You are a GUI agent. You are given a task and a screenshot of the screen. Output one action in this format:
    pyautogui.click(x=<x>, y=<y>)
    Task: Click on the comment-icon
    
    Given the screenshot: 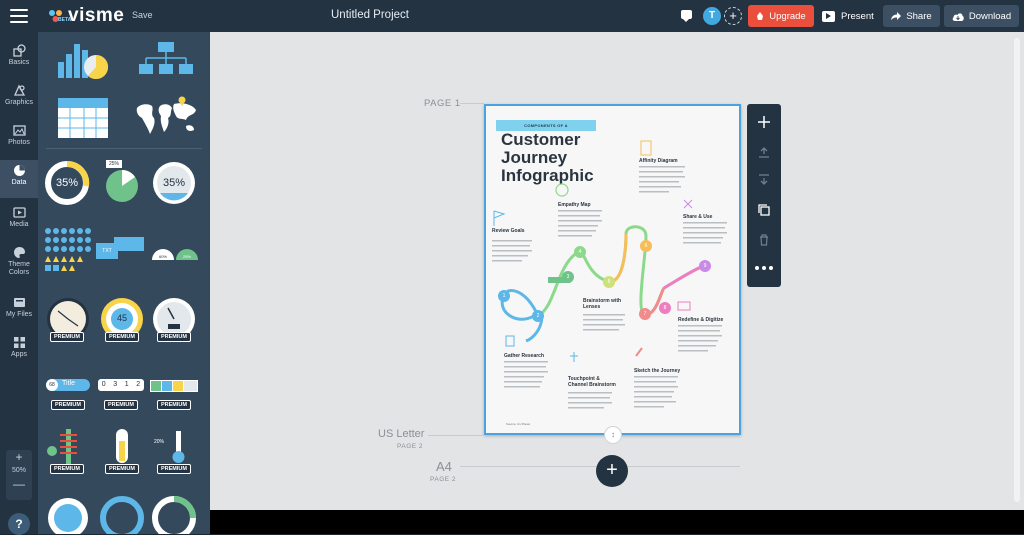 What is the action you would take?
    pyautogui.click(x=686, y=16)
    